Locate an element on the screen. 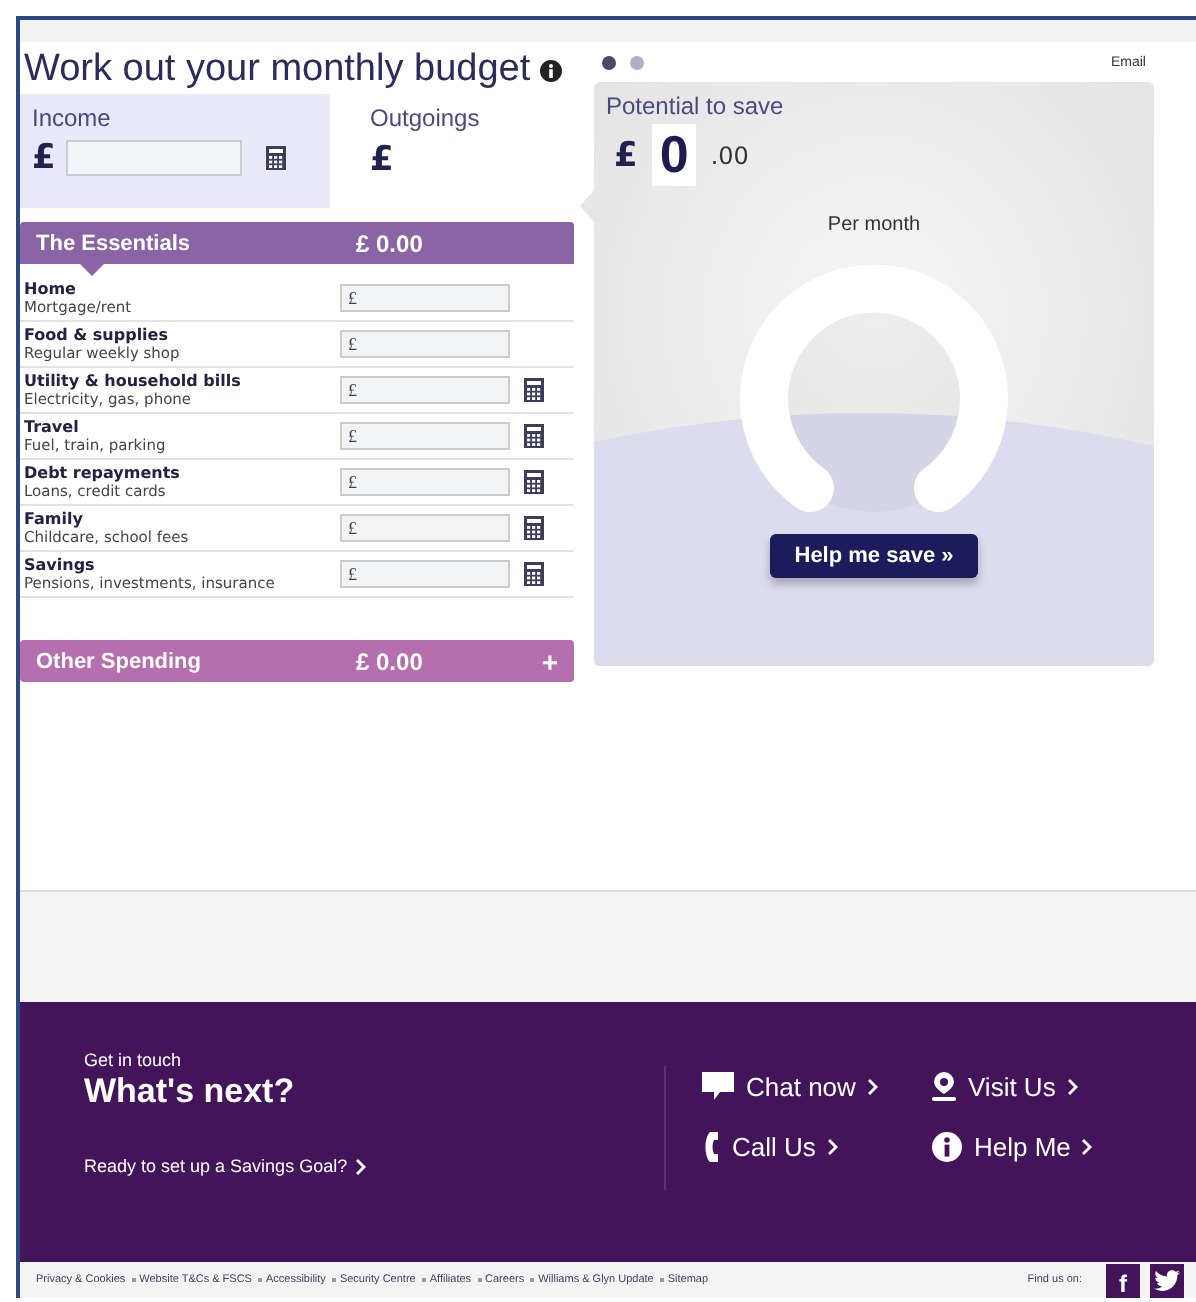  category-name: Travel is located at coordinates (52, 427).